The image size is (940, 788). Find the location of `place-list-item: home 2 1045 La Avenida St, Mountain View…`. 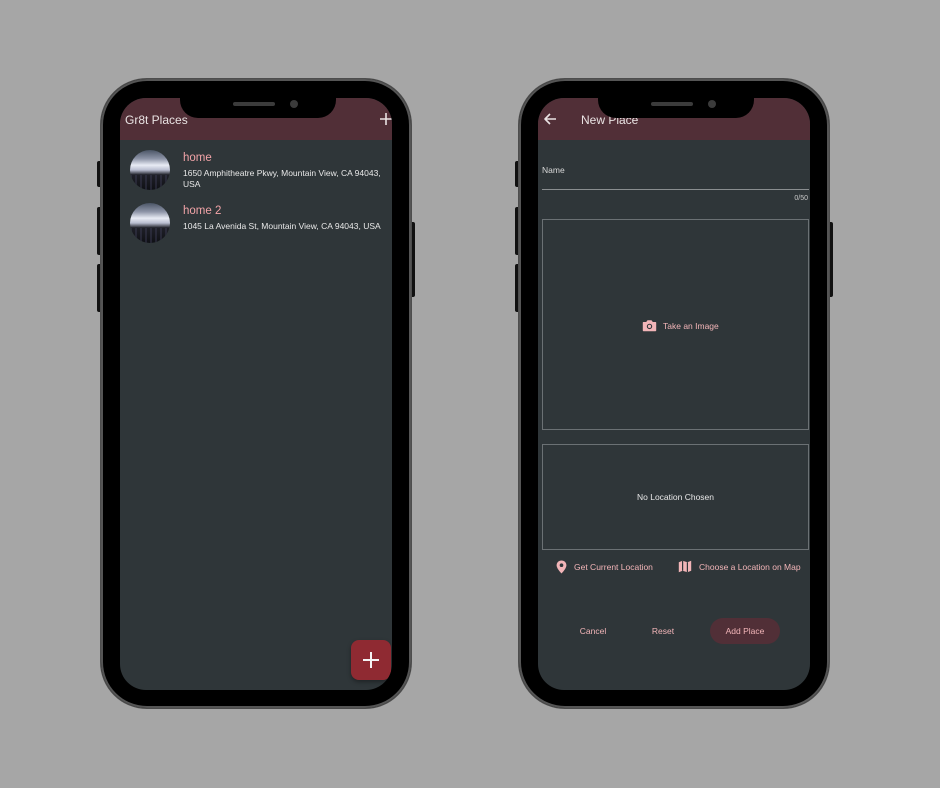

place-list-item: home 2 1045 La Avenida St, Mountain View… is located at coordinates (257, 225).